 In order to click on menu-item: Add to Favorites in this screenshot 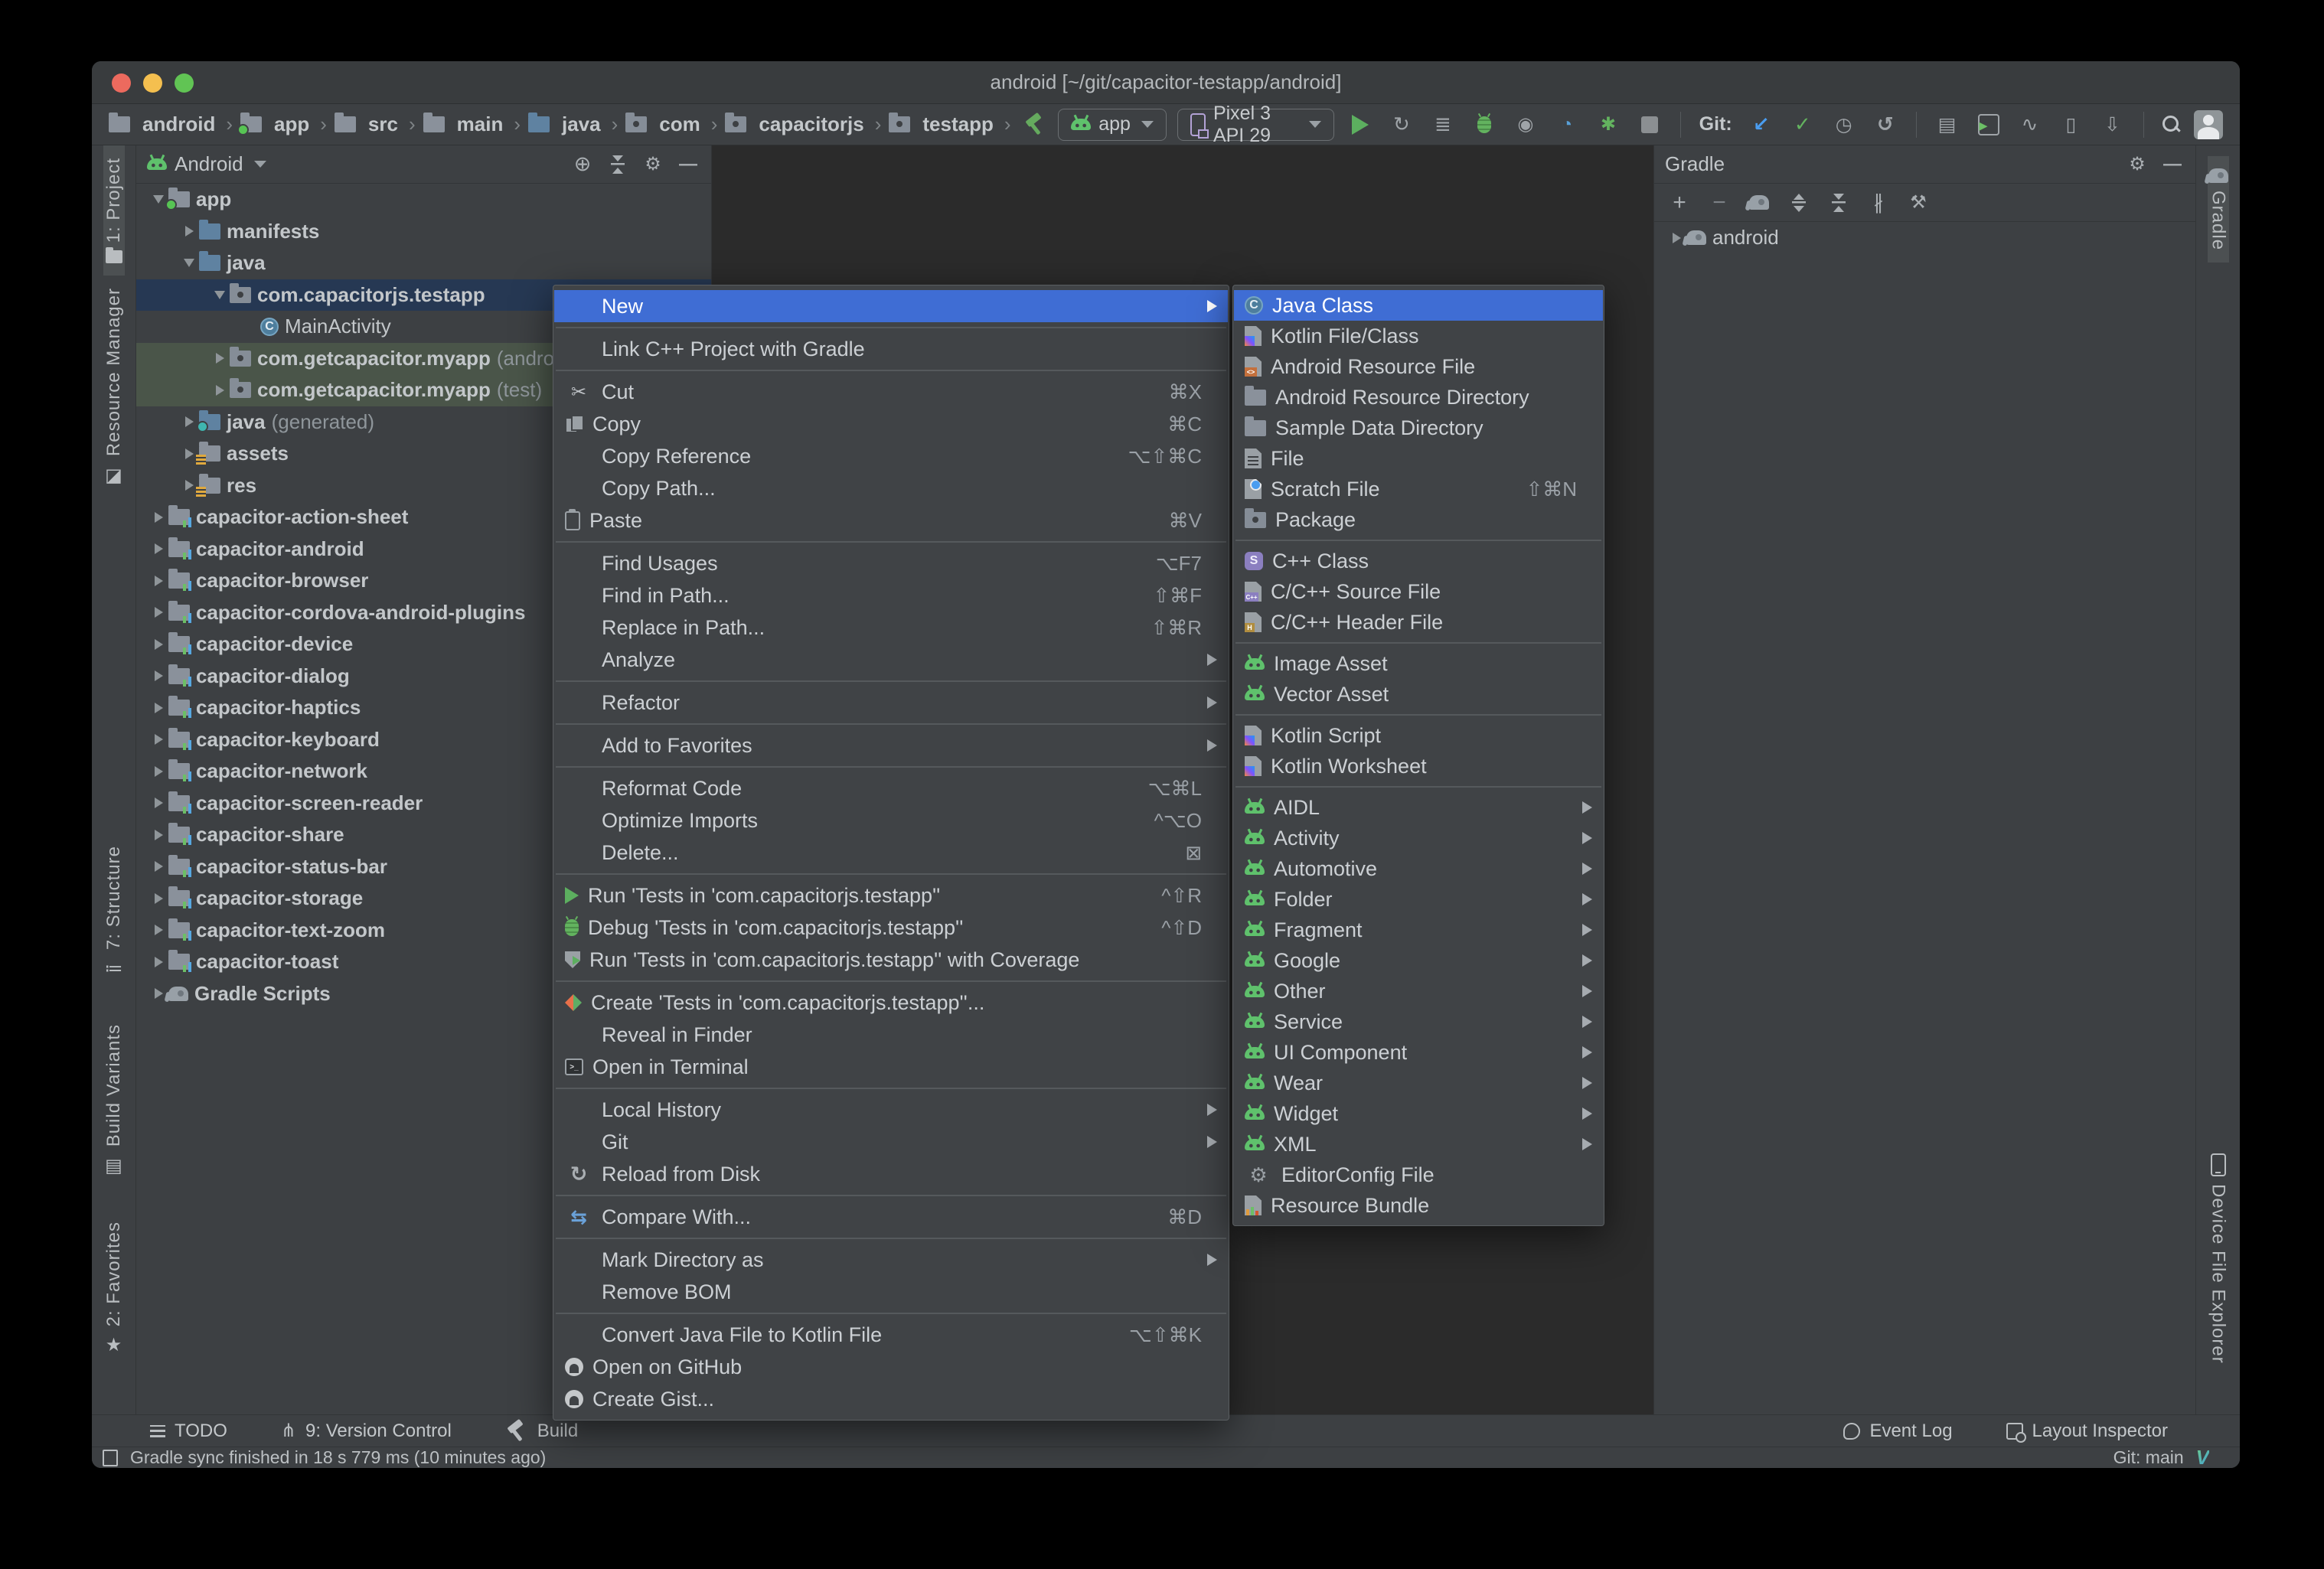, I will do `click(891, 745)`.